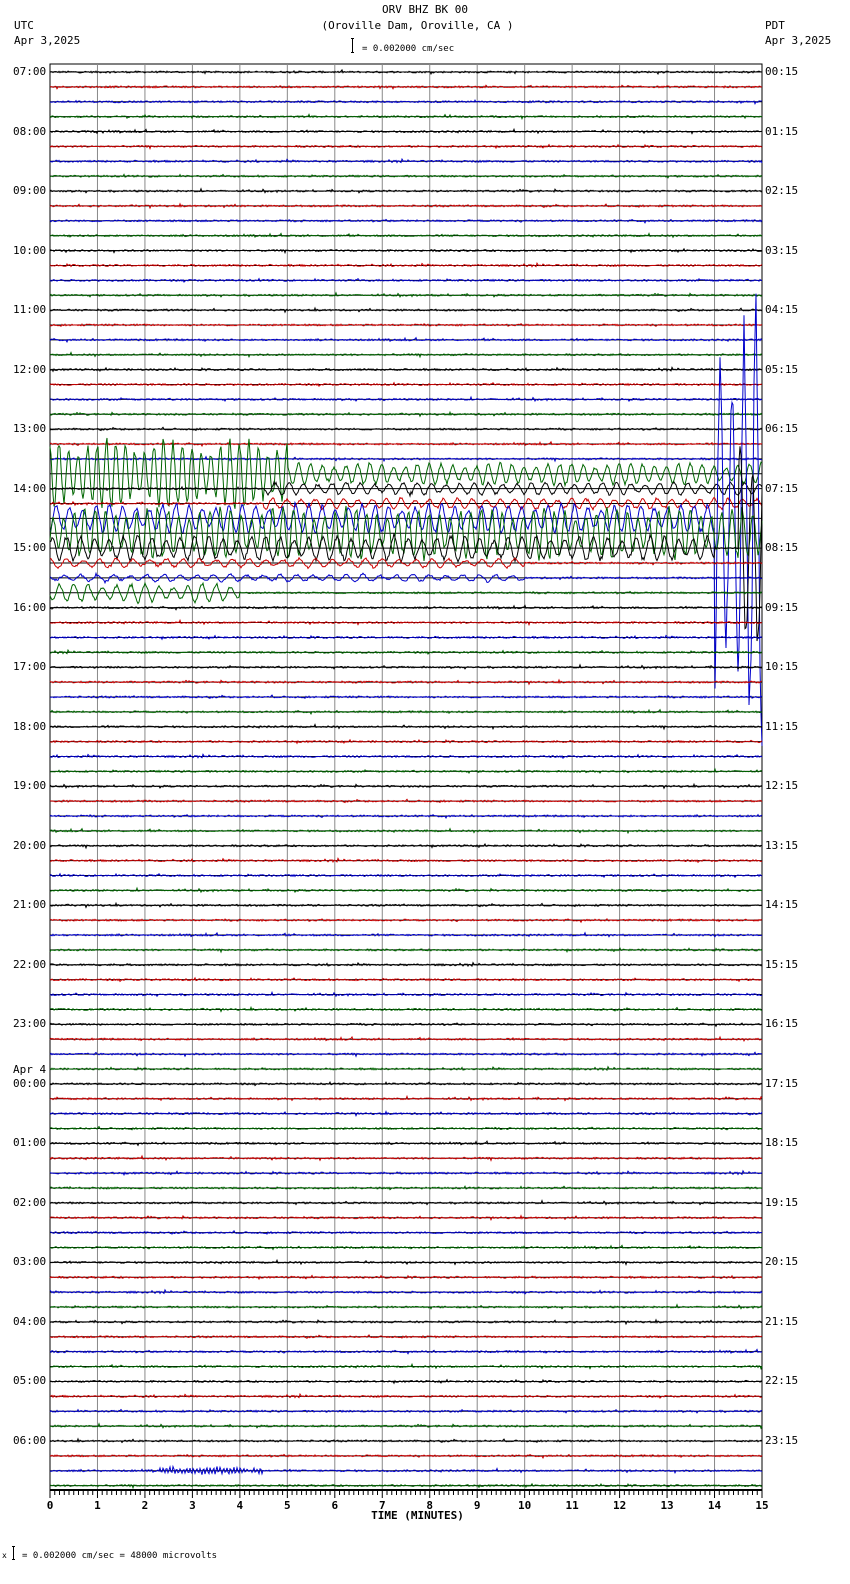 The image size is (850, 1584). I want to click on utc-hour-label: 07:00, so click(30, 71).